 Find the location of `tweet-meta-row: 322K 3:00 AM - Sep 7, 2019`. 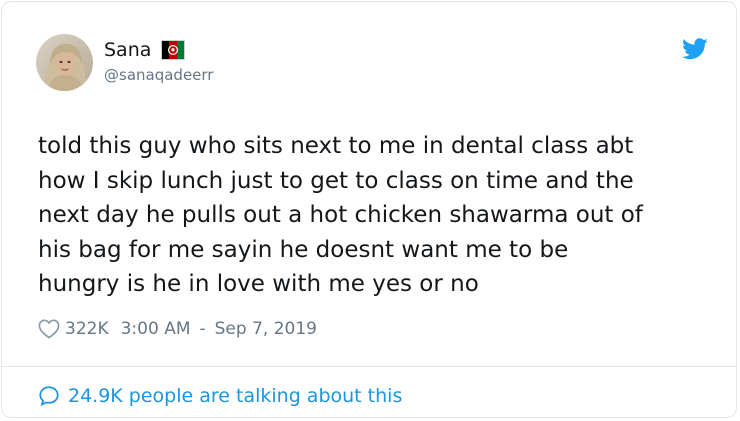

tweet-meta-row: 322K 3:00 AM - Sep 7, 2019 is located at coordinates (177, 329).